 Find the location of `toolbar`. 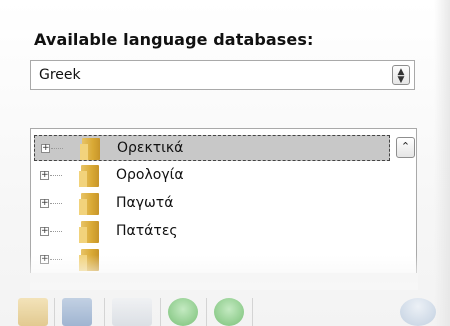

toolbar is located at coordinates (225, 309).